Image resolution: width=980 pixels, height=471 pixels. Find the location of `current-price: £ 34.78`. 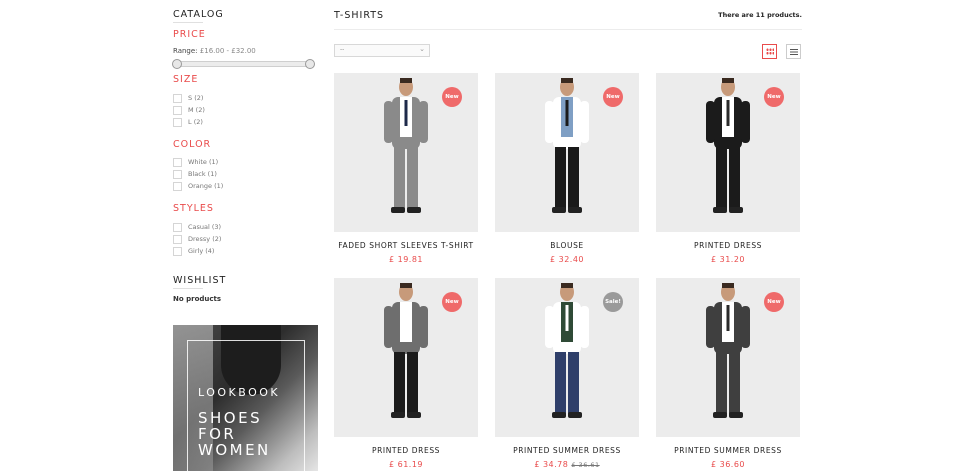

current-price: £ 34.78 is located at coordinates (551, 464).